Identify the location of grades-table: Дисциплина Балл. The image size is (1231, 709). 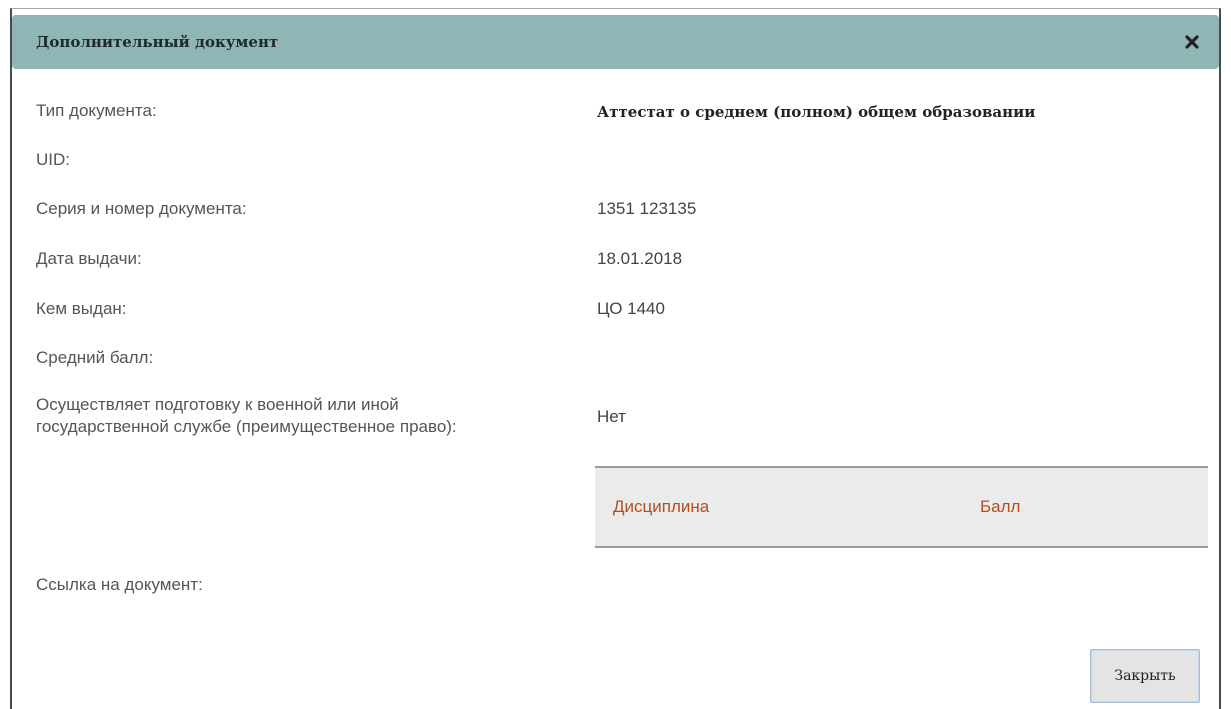
(901, 507).